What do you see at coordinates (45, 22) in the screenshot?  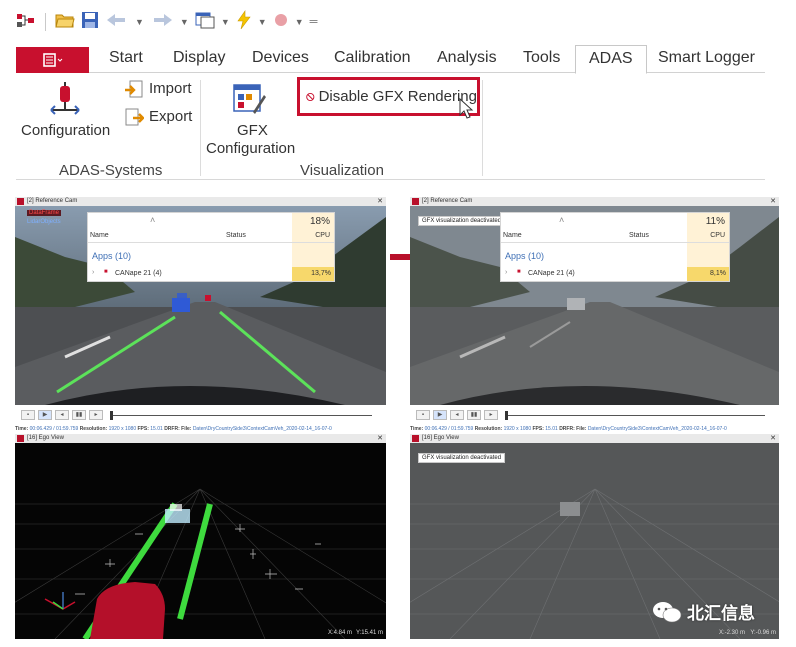 I see `toolbar-divider` at bounding box center [45, 22].